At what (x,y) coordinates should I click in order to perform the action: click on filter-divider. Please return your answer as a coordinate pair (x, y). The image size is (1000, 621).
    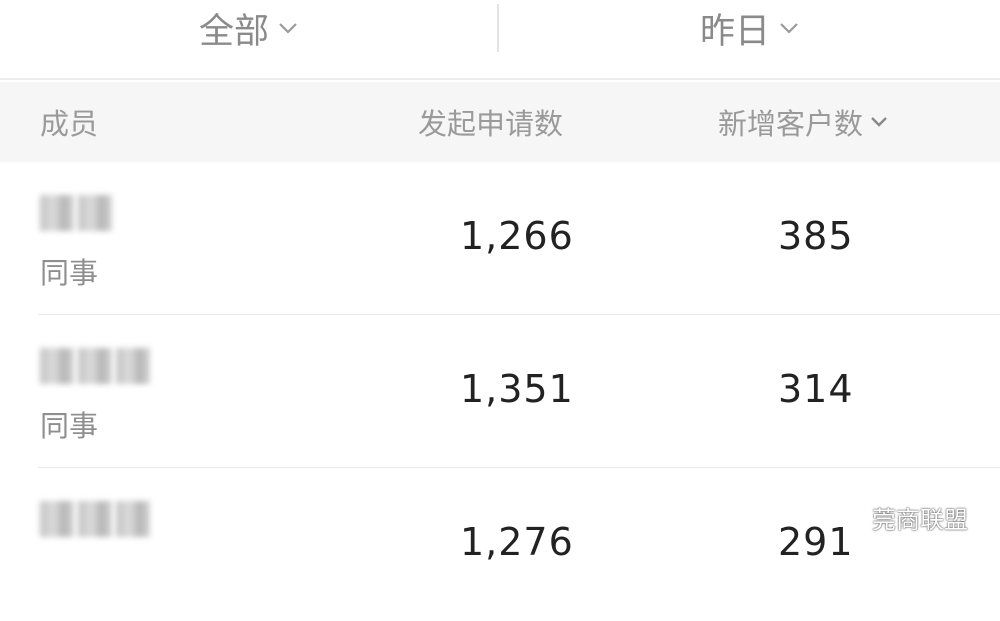
    Looking at the image, I should click on (498, 28).